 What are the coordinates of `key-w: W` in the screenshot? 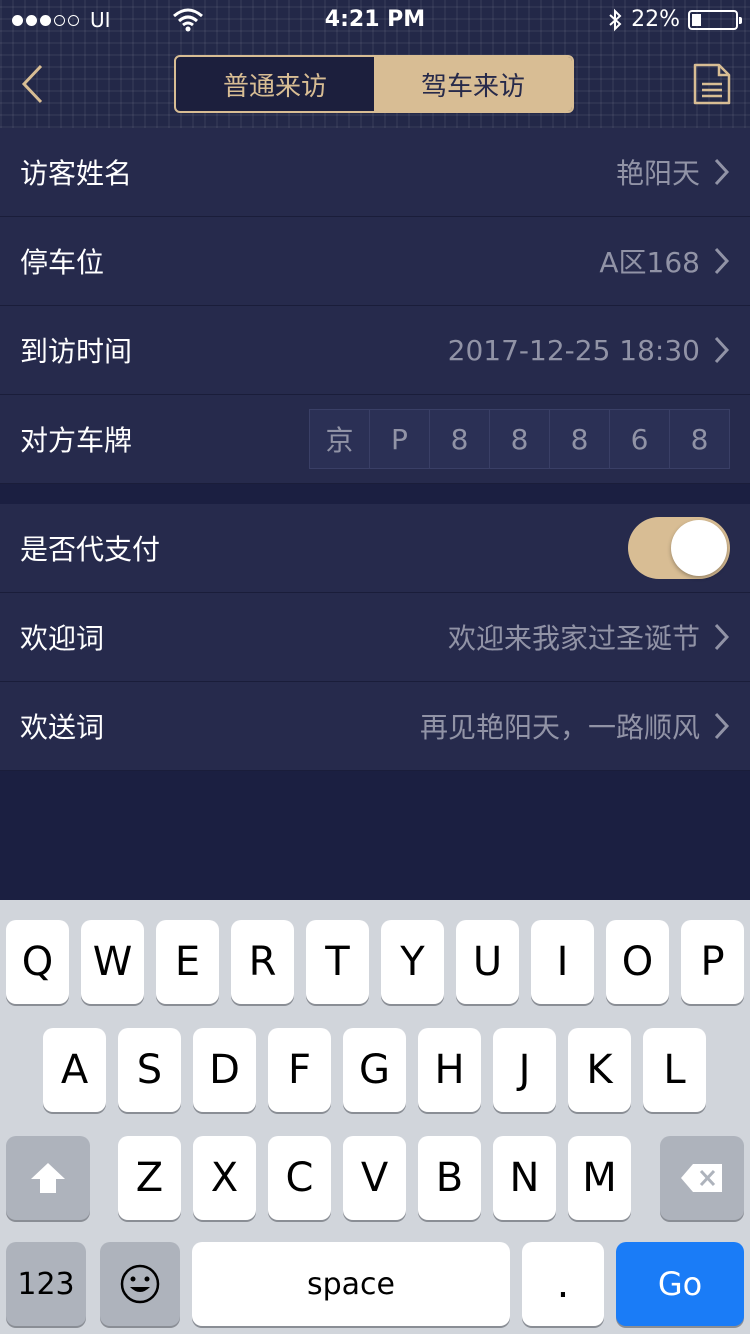 It's located at (112, 962).